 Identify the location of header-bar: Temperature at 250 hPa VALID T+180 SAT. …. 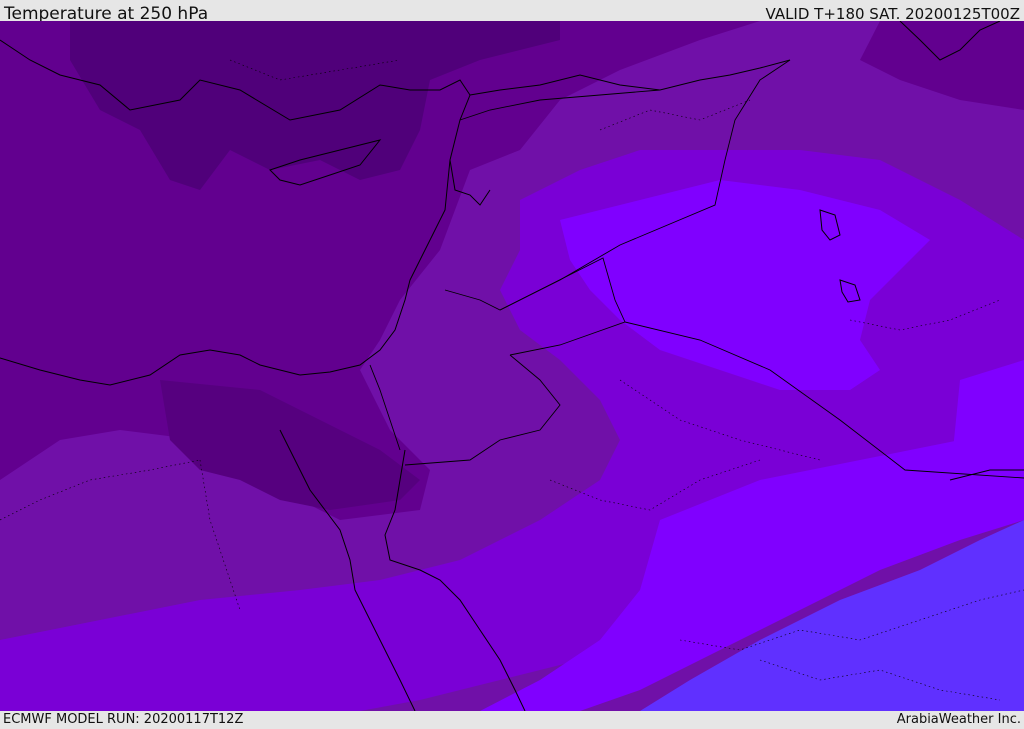
(512, 12).